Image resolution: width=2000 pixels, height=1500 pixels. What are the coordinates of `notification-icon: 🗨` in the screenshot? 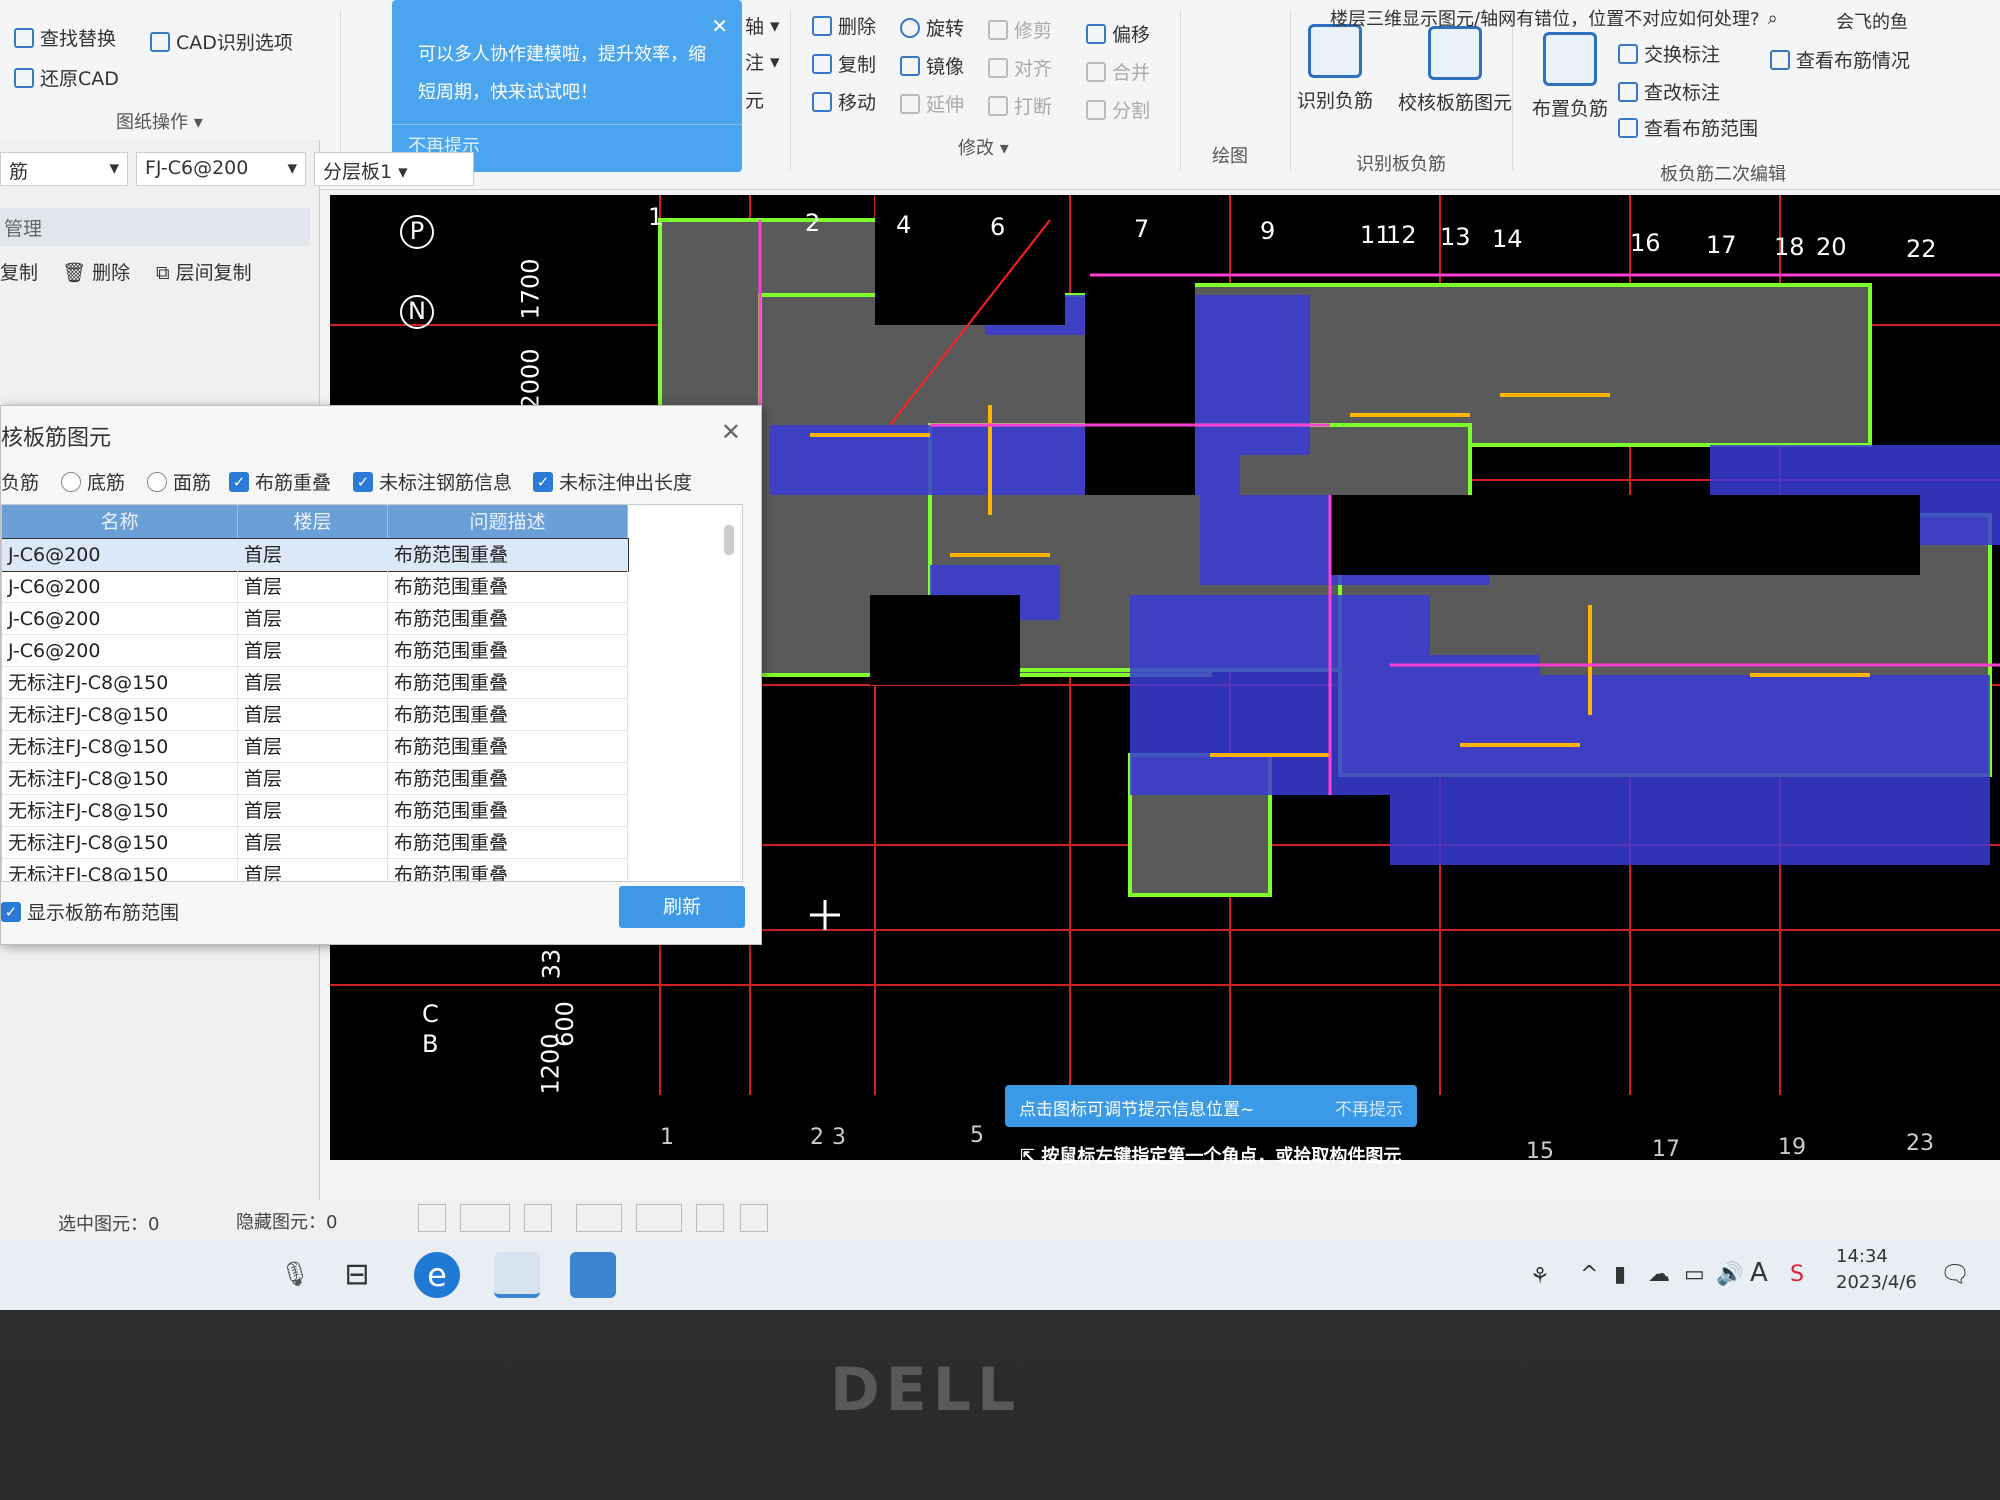 It's located at (1955, 1274).